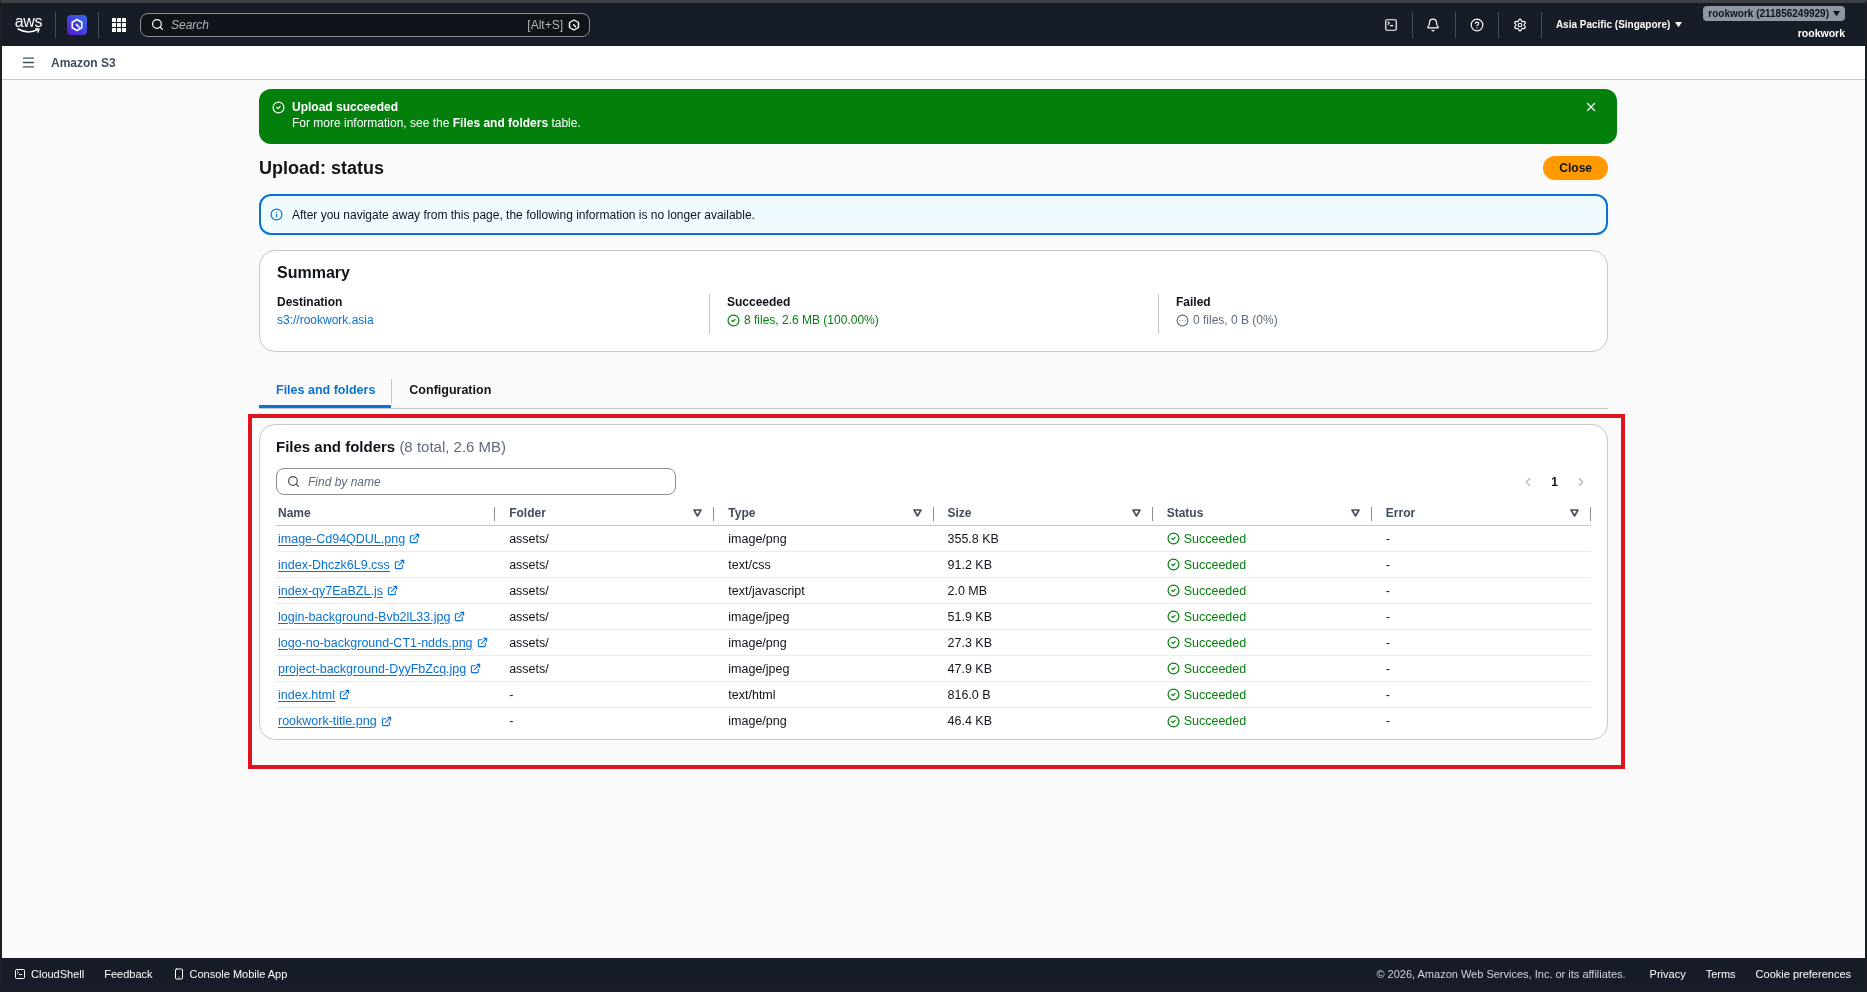 The height and width of the screenshot is (992, 1867). I want to click on hexagon-icon, so click(574, 24).